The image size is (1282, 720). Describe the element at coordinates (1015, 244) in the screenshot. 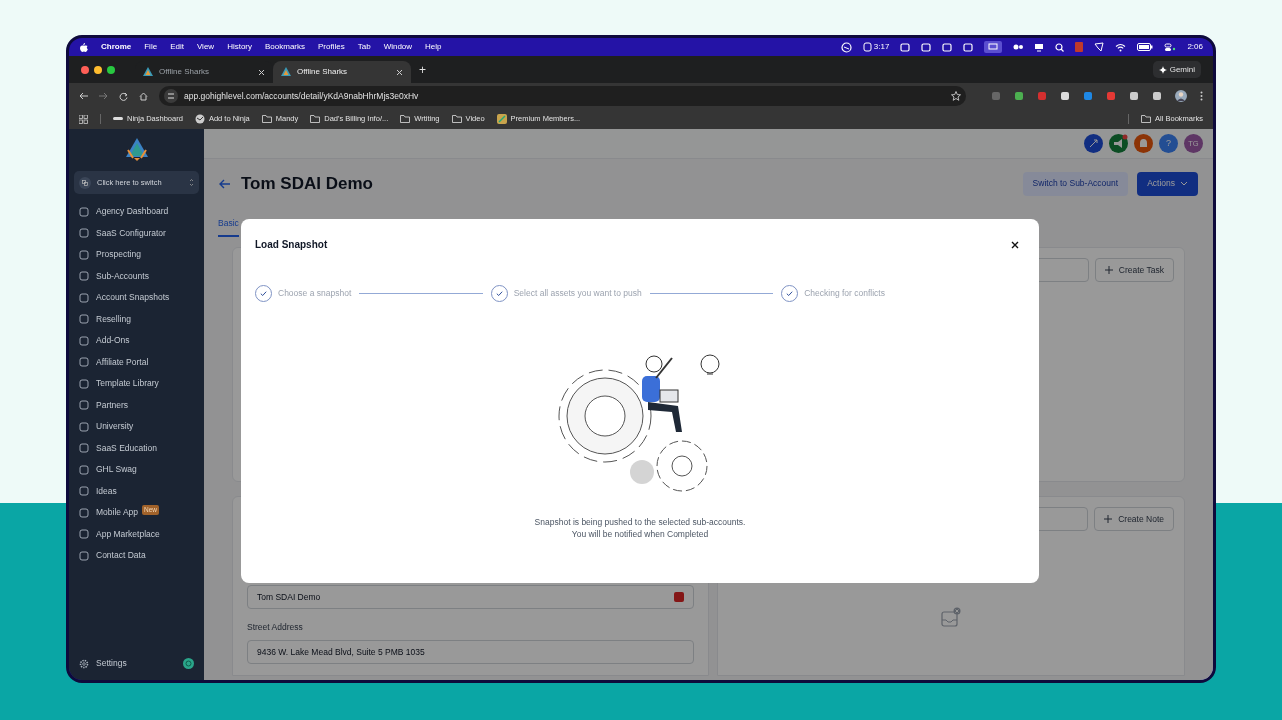

I see `close-icon` at that location.